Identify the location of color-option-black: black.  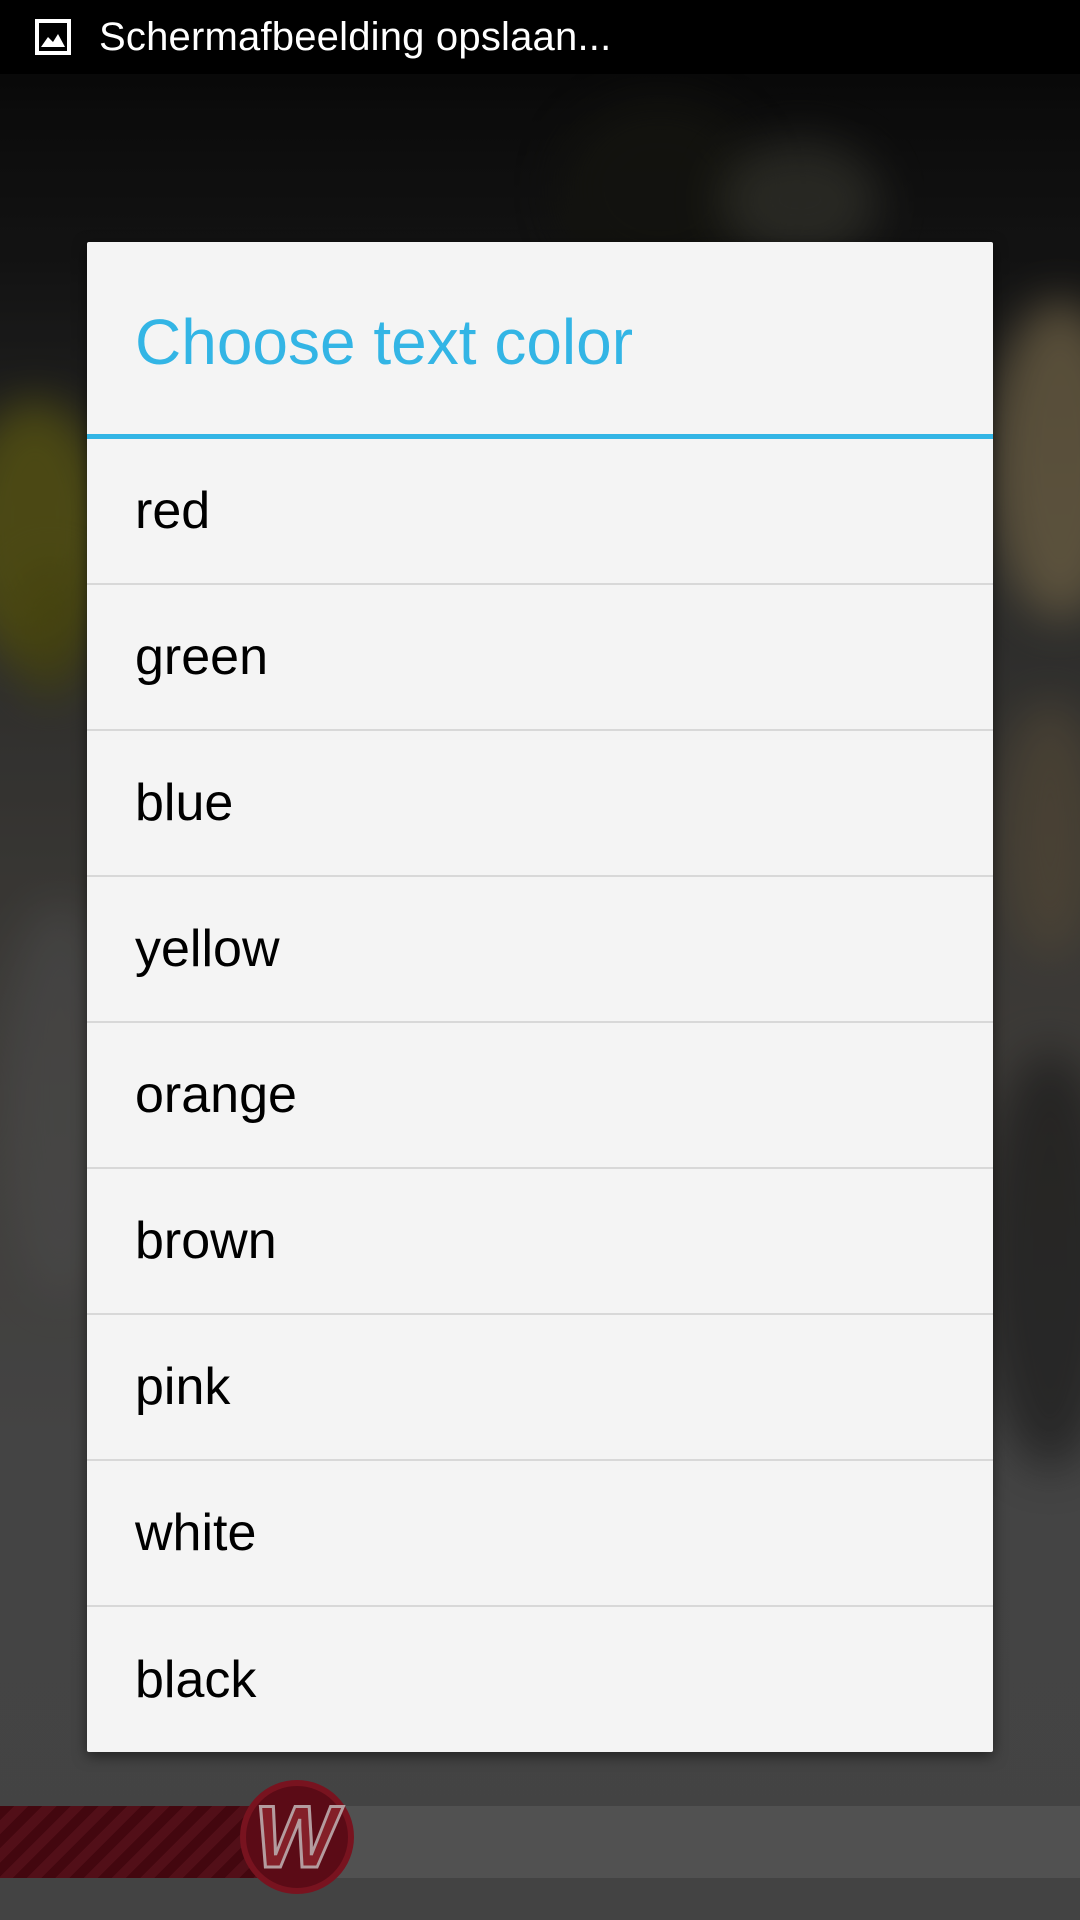
(540, 1679).